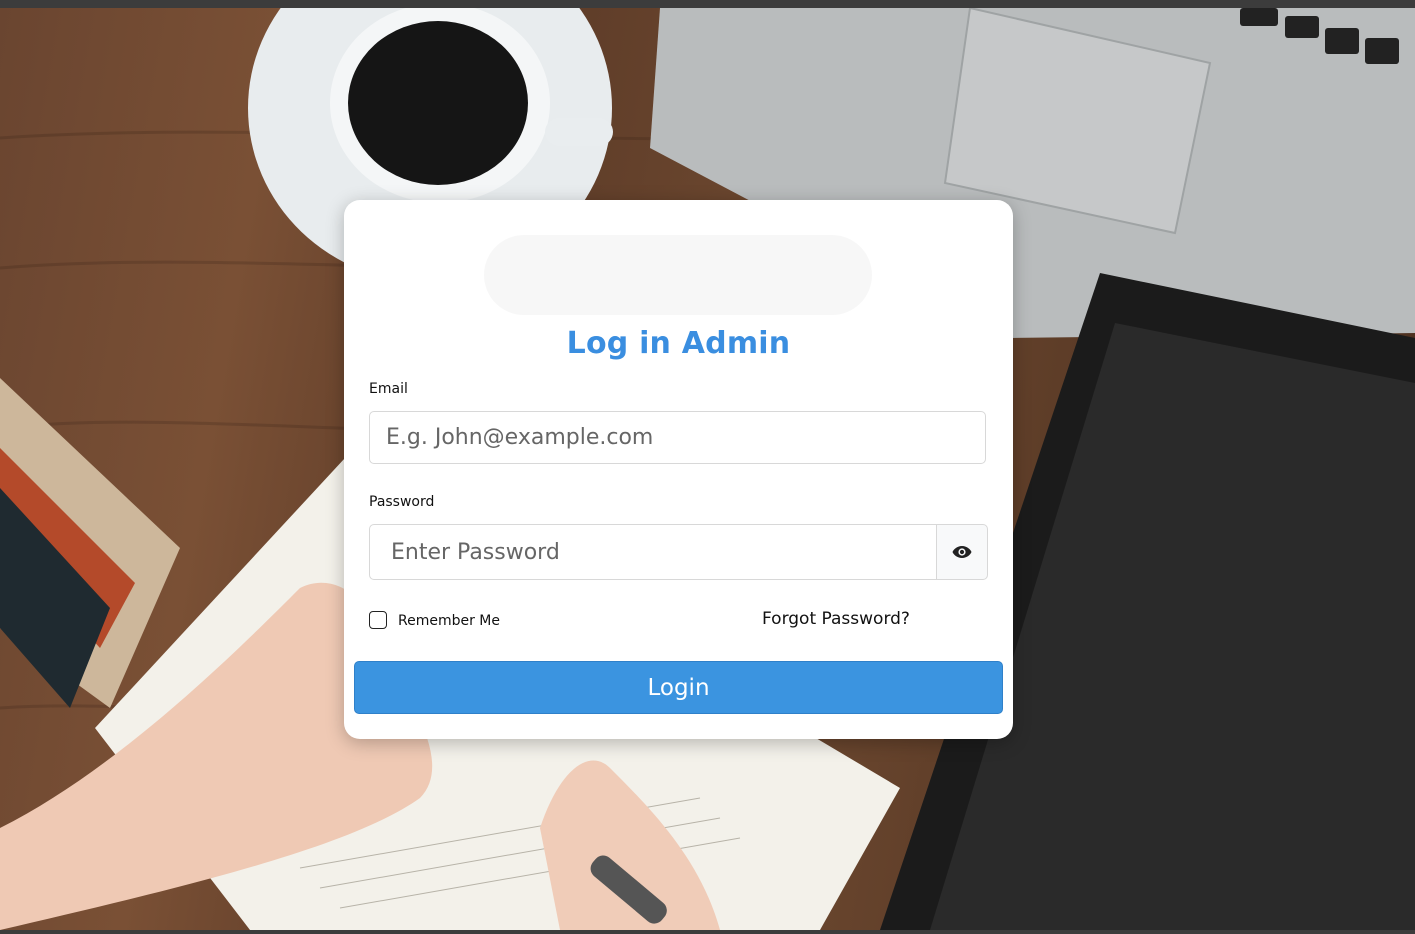 This screenshot has width=1415, height=934. I want to click on password-field-group, so click(678, 552).